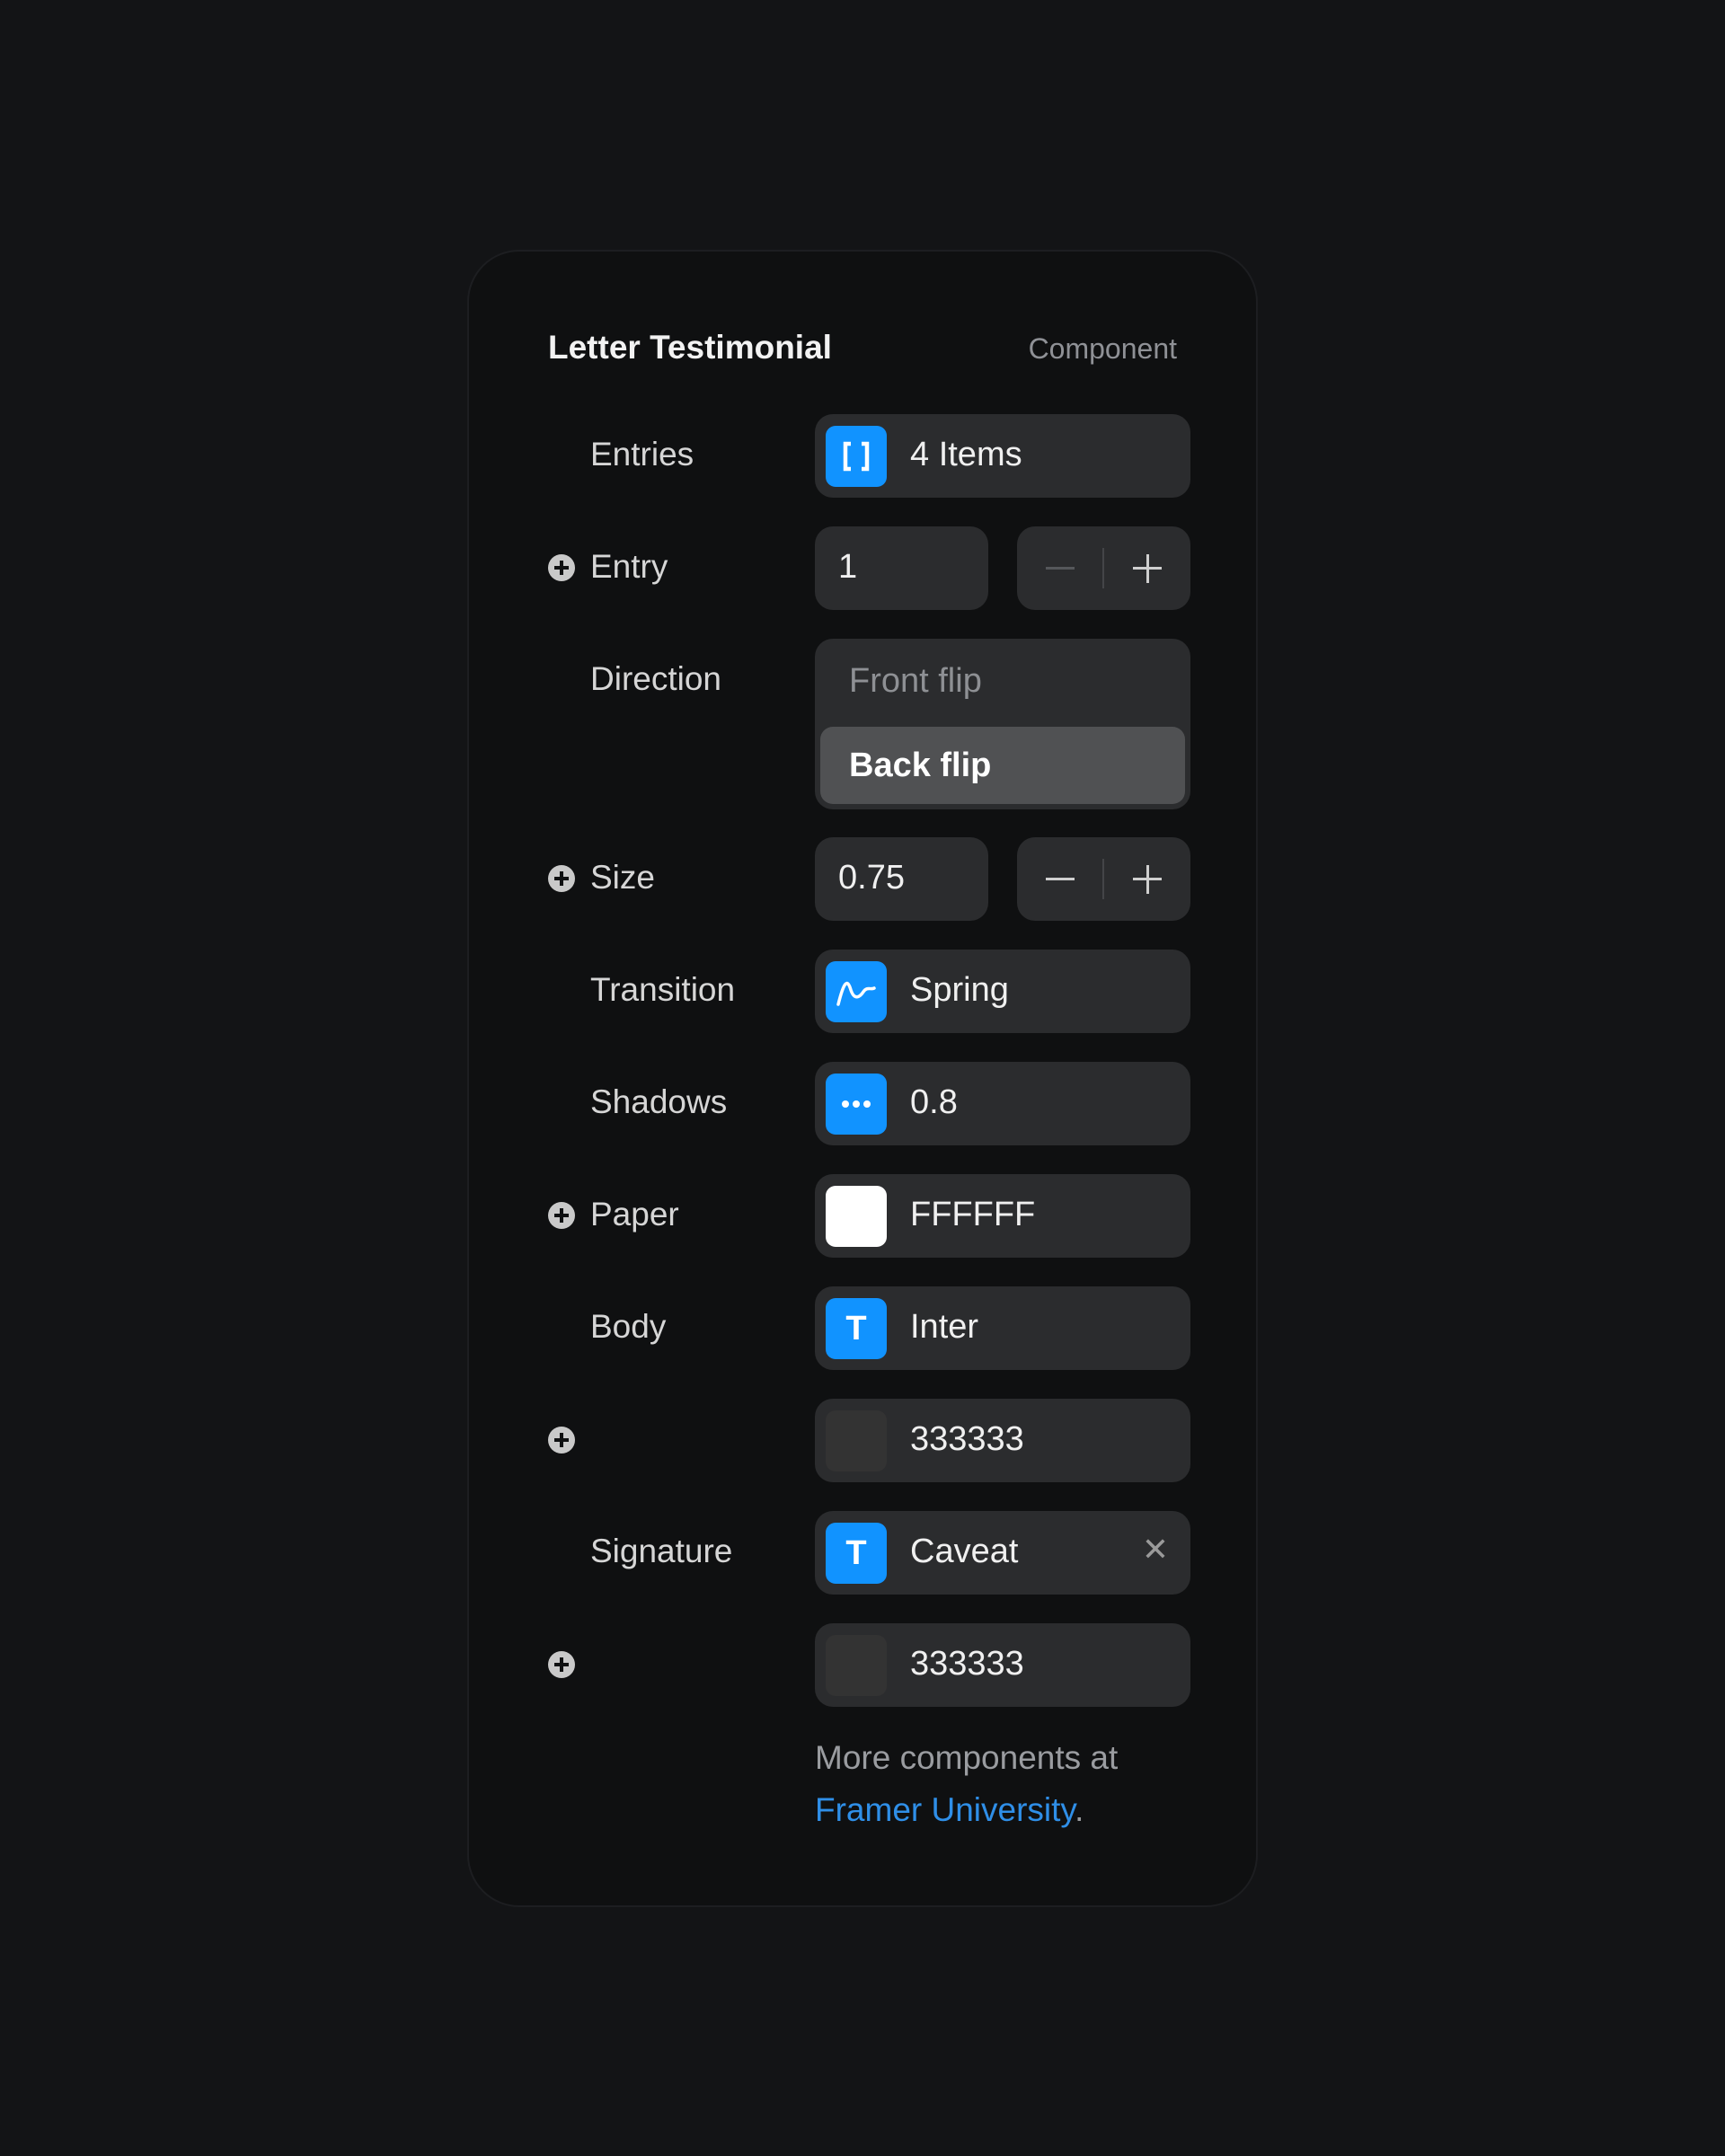  I want to click on entry-input: 1, so click(901, 568).